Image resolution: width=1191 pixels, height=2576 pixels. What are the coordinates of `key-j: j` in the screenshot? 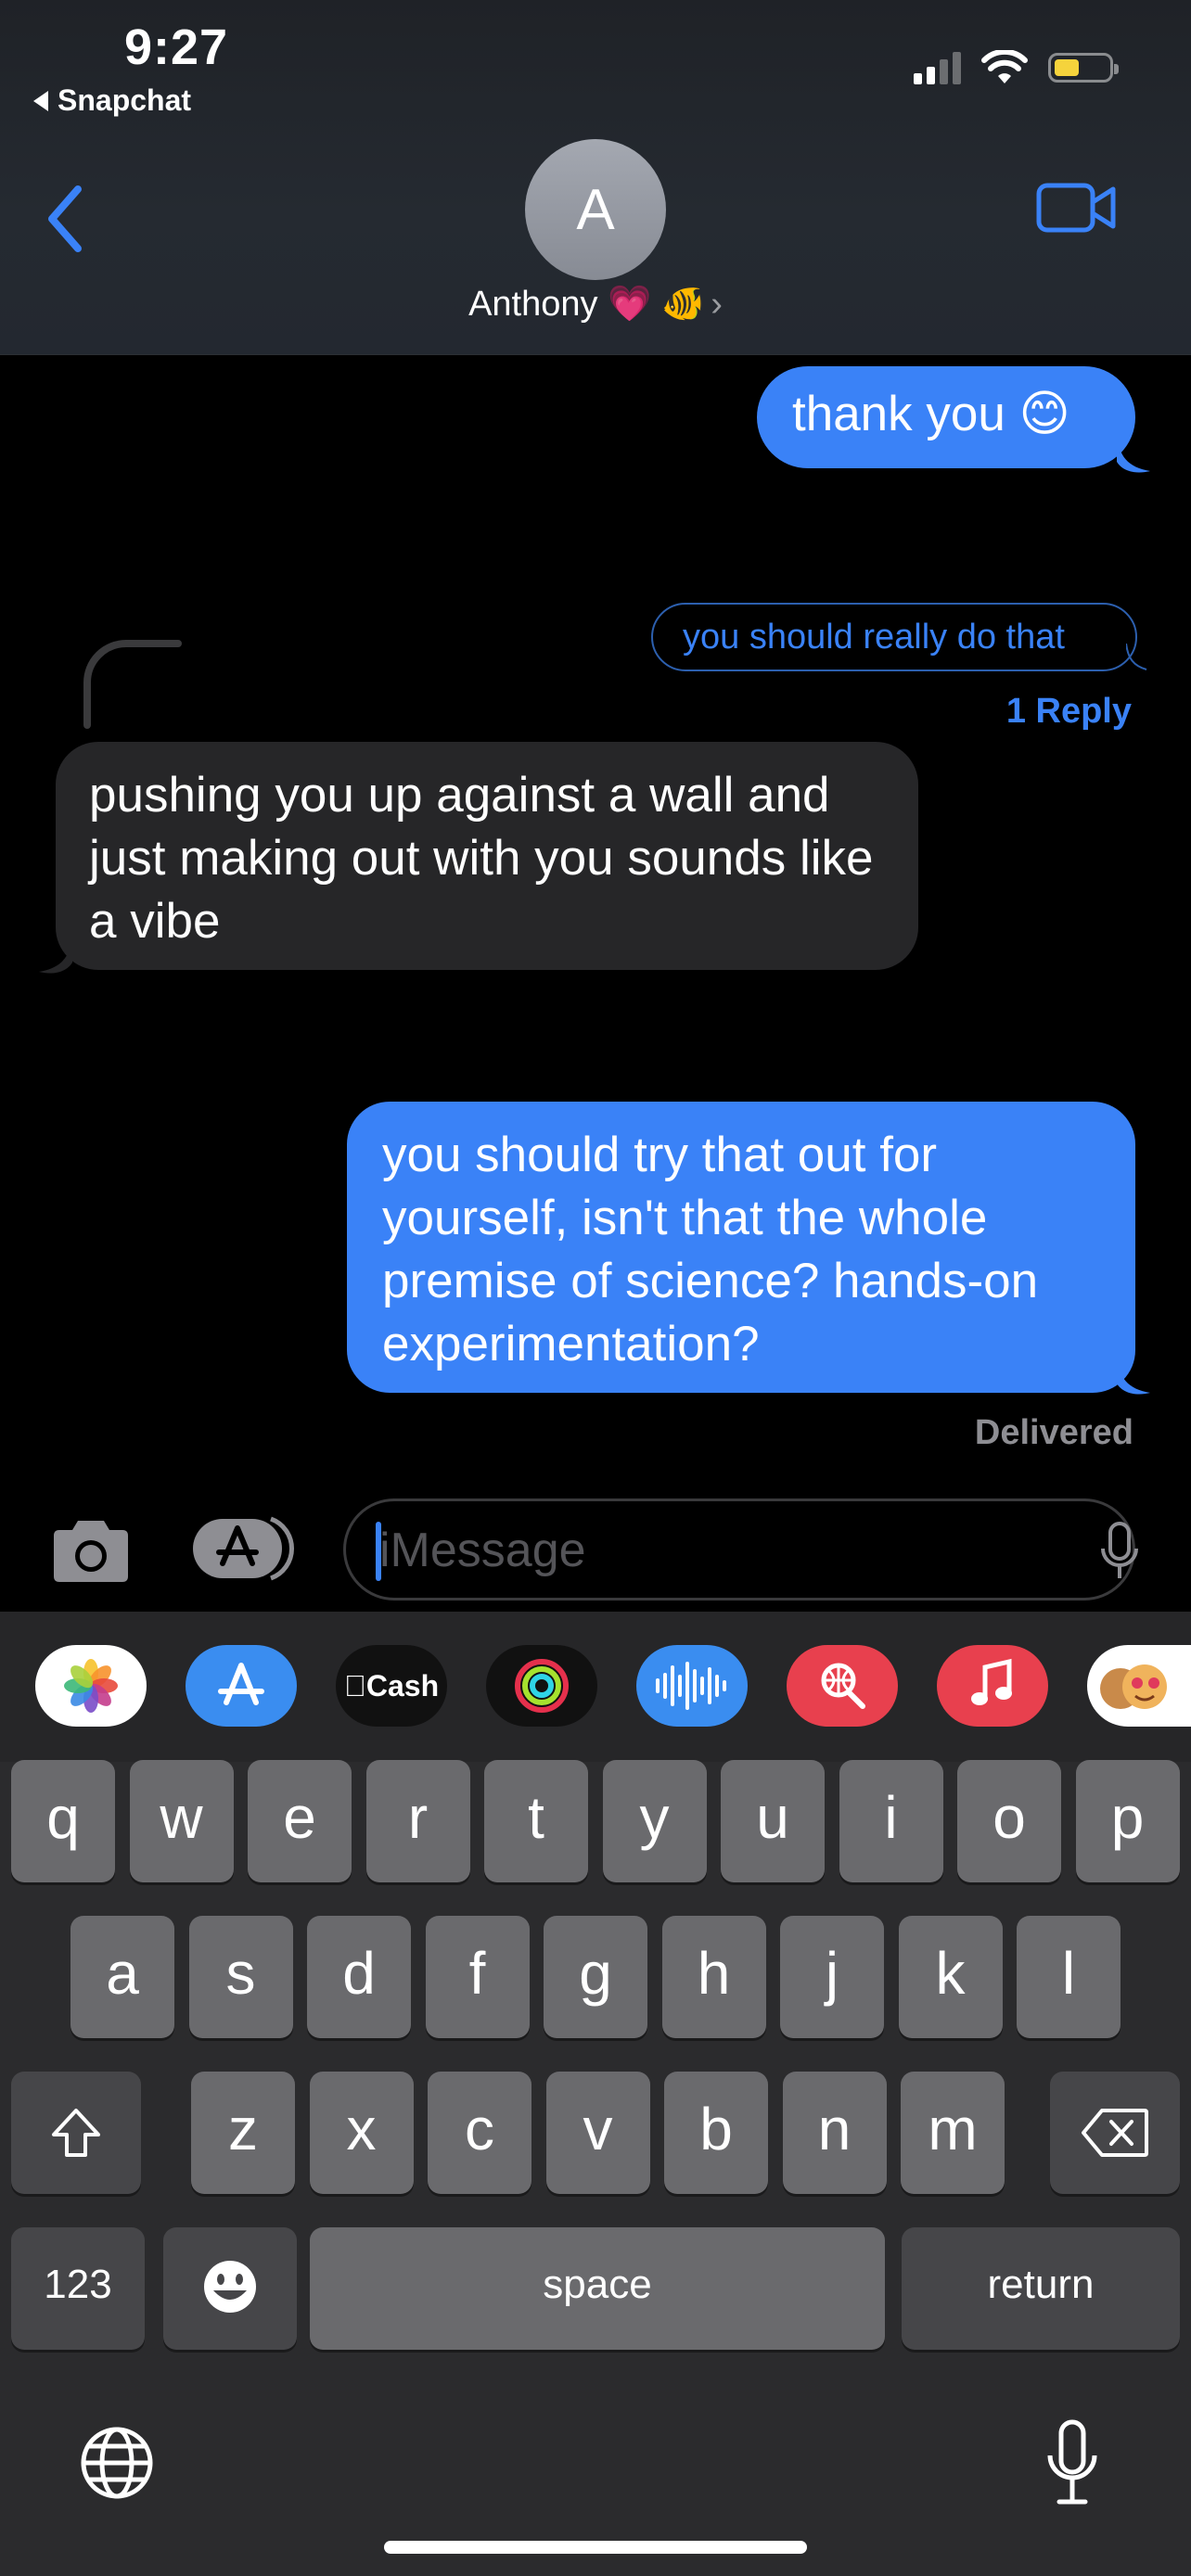 It's located at (832, 1977).